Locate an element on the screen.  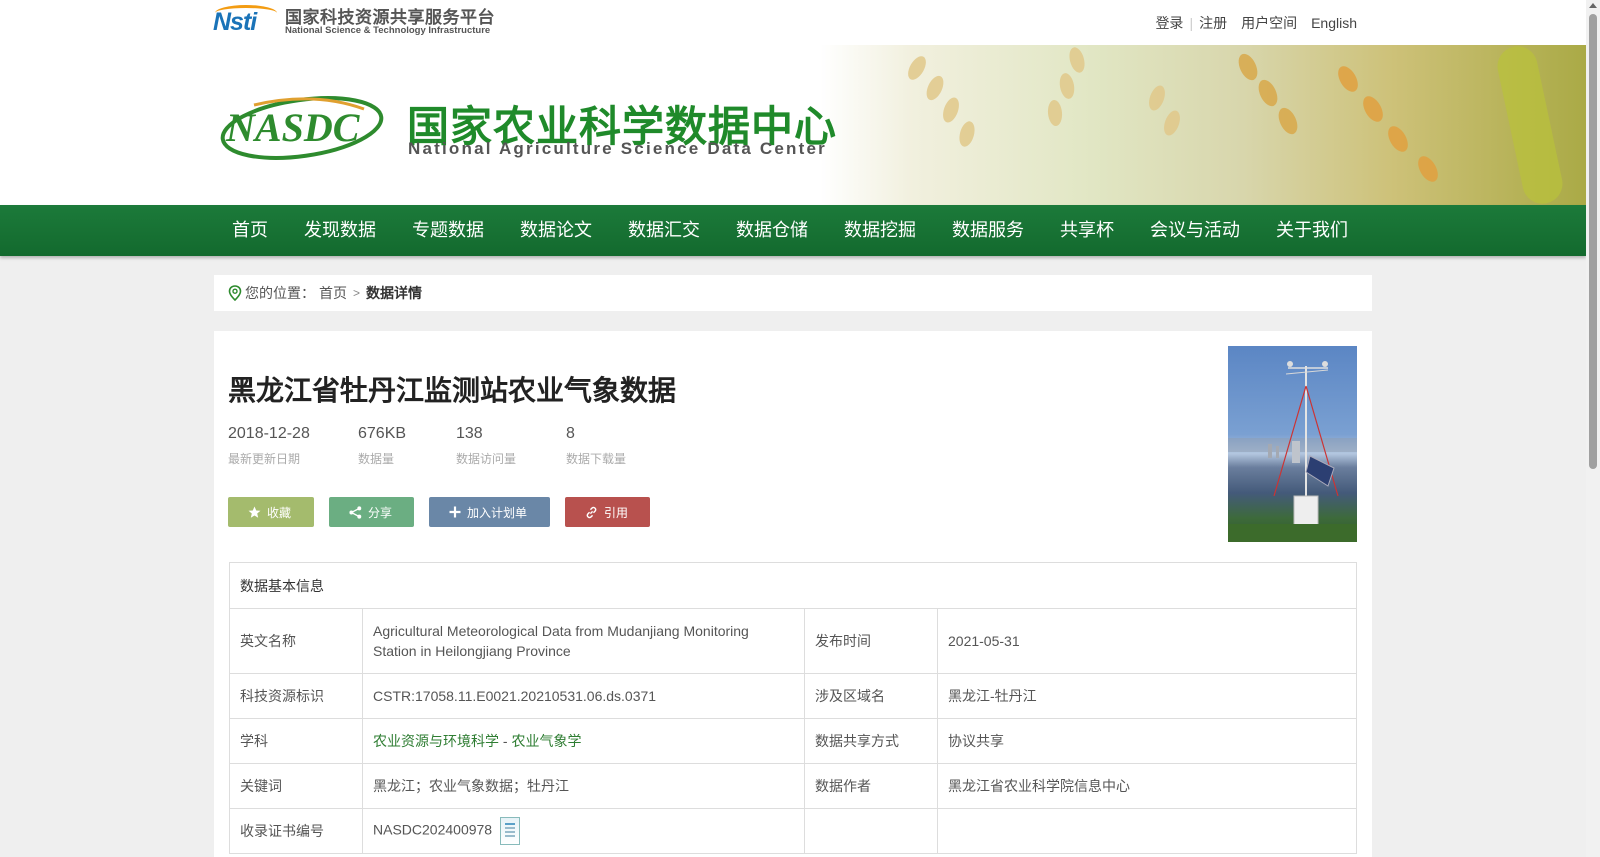
nsti-logo-mark: Nsti is located at coordinates (246, 21).